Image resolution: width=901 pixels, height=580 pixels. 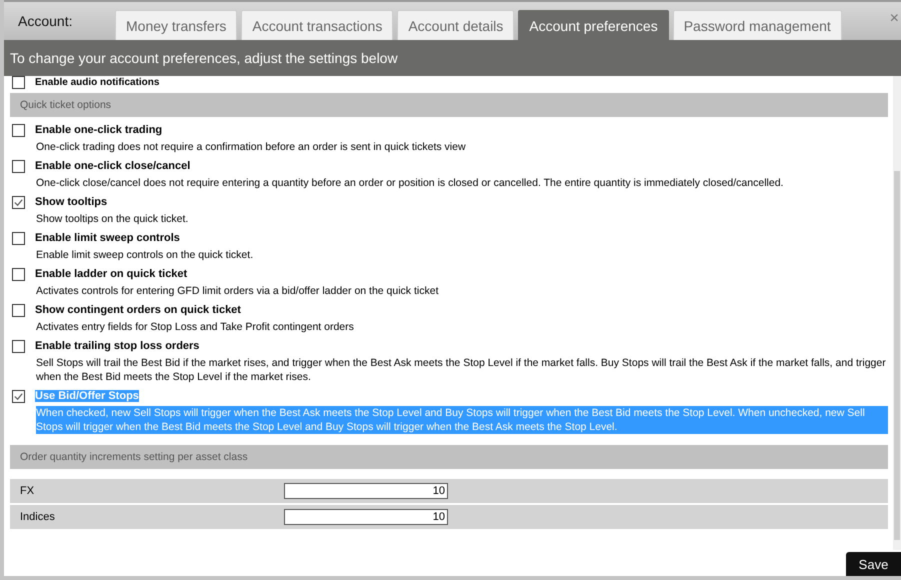 I want to click on tab: Account transactions, so click(x=317, y=25).